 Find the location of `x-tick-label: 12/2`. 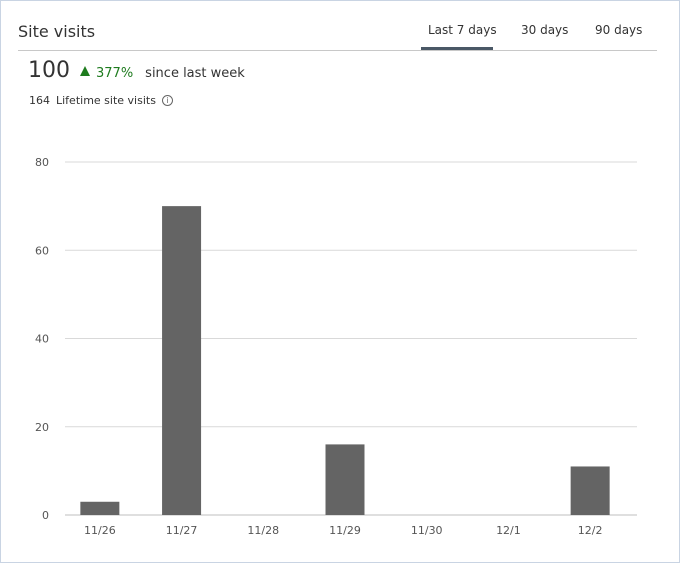

x-tick-label: 12/2 is located at coordinates (590, 530).